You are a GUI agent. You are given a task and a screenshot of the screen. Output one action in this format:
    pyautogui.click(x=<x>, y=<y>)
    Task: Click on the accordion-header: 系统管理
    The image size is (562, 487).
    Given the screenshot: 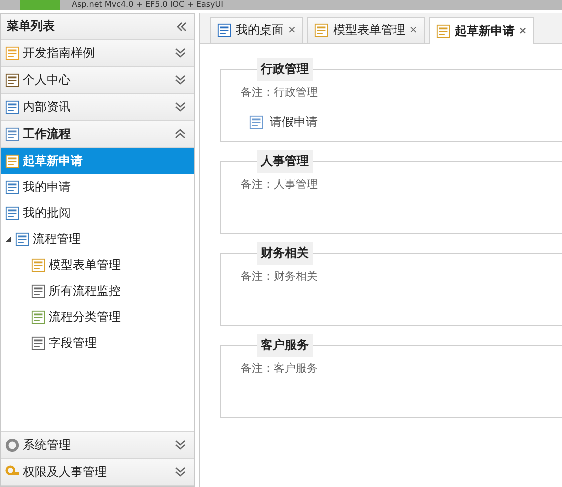 What is the action you would take?
    pyautogui.click(x=97, y=445)
    